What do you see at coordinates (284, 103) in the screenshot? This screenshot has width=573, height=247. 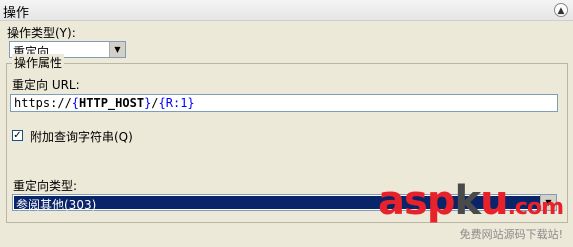 I see `redirect-url-input: https://{HTTP_HOST}/{R:1}` at bounding box center [284, 103].